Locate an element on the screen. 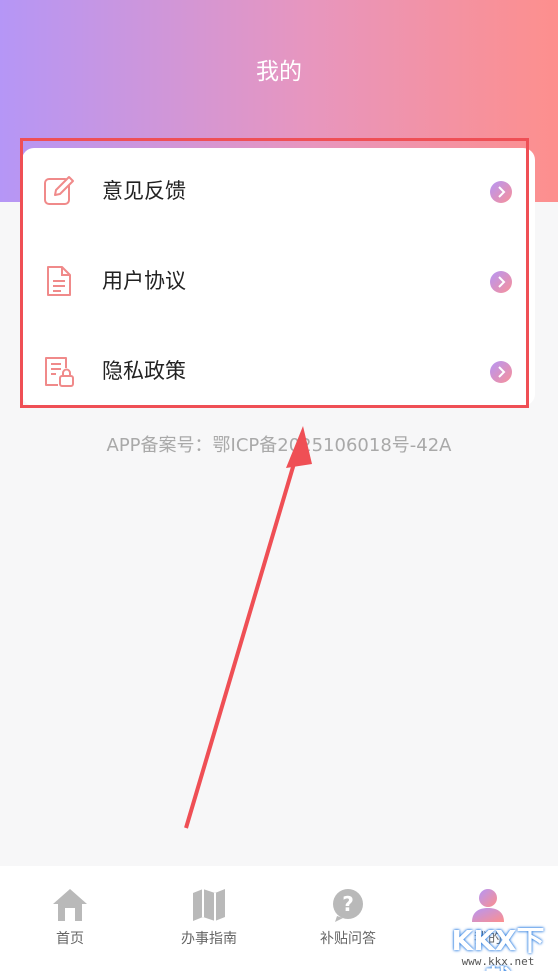 Image resolution: width=558 pixels, height=971 pixels. site-watermark: KKX下载 www.kkx.net is located at coordinates (498, 943).